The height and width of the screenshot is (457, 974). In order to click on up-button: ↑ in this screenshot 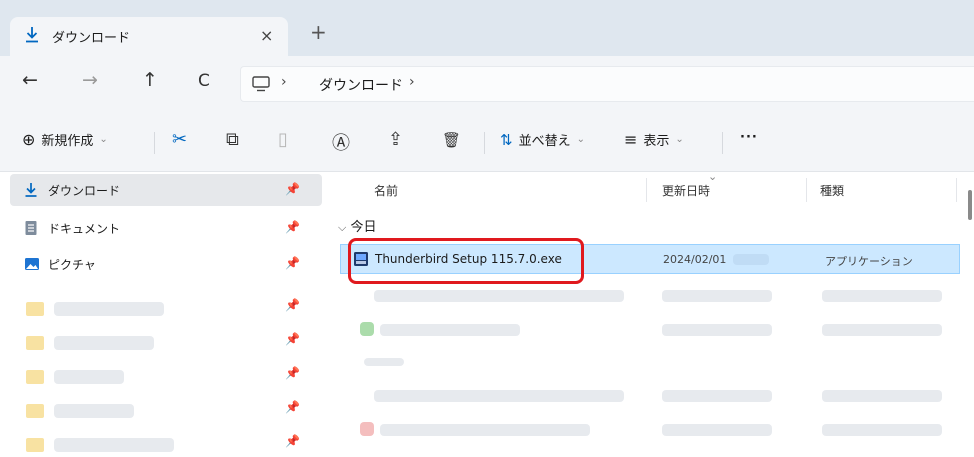, I will do `click(150, 80)`.